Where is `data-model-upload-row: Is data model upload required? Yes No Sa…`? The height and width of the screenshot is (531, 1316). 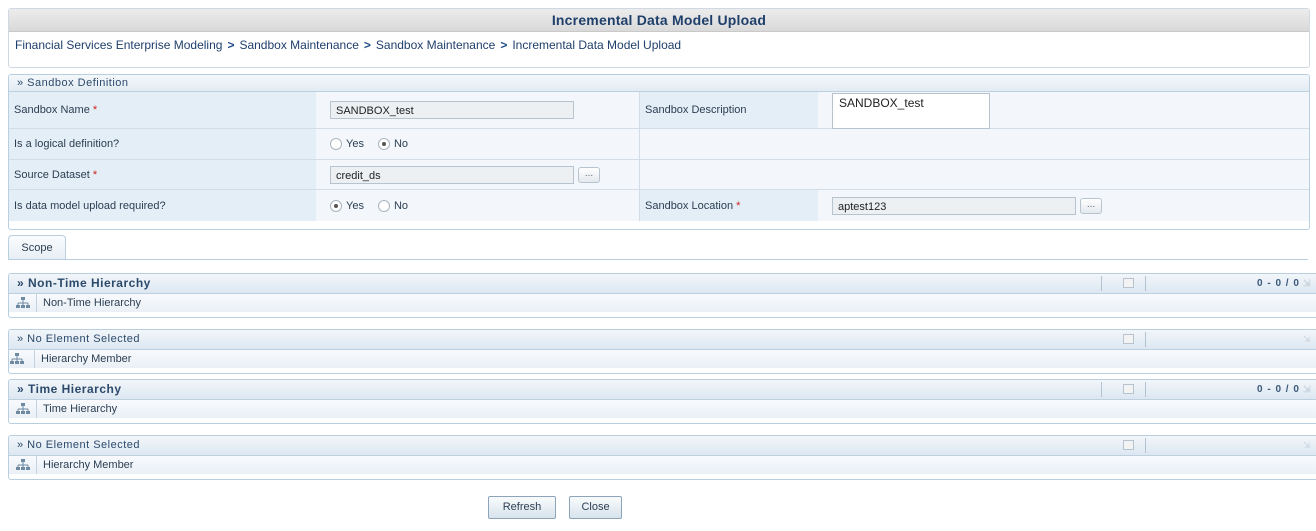
data-model-upload-row: Is data model upload required? Yes No Sa… is located at coordinates (659, 205).